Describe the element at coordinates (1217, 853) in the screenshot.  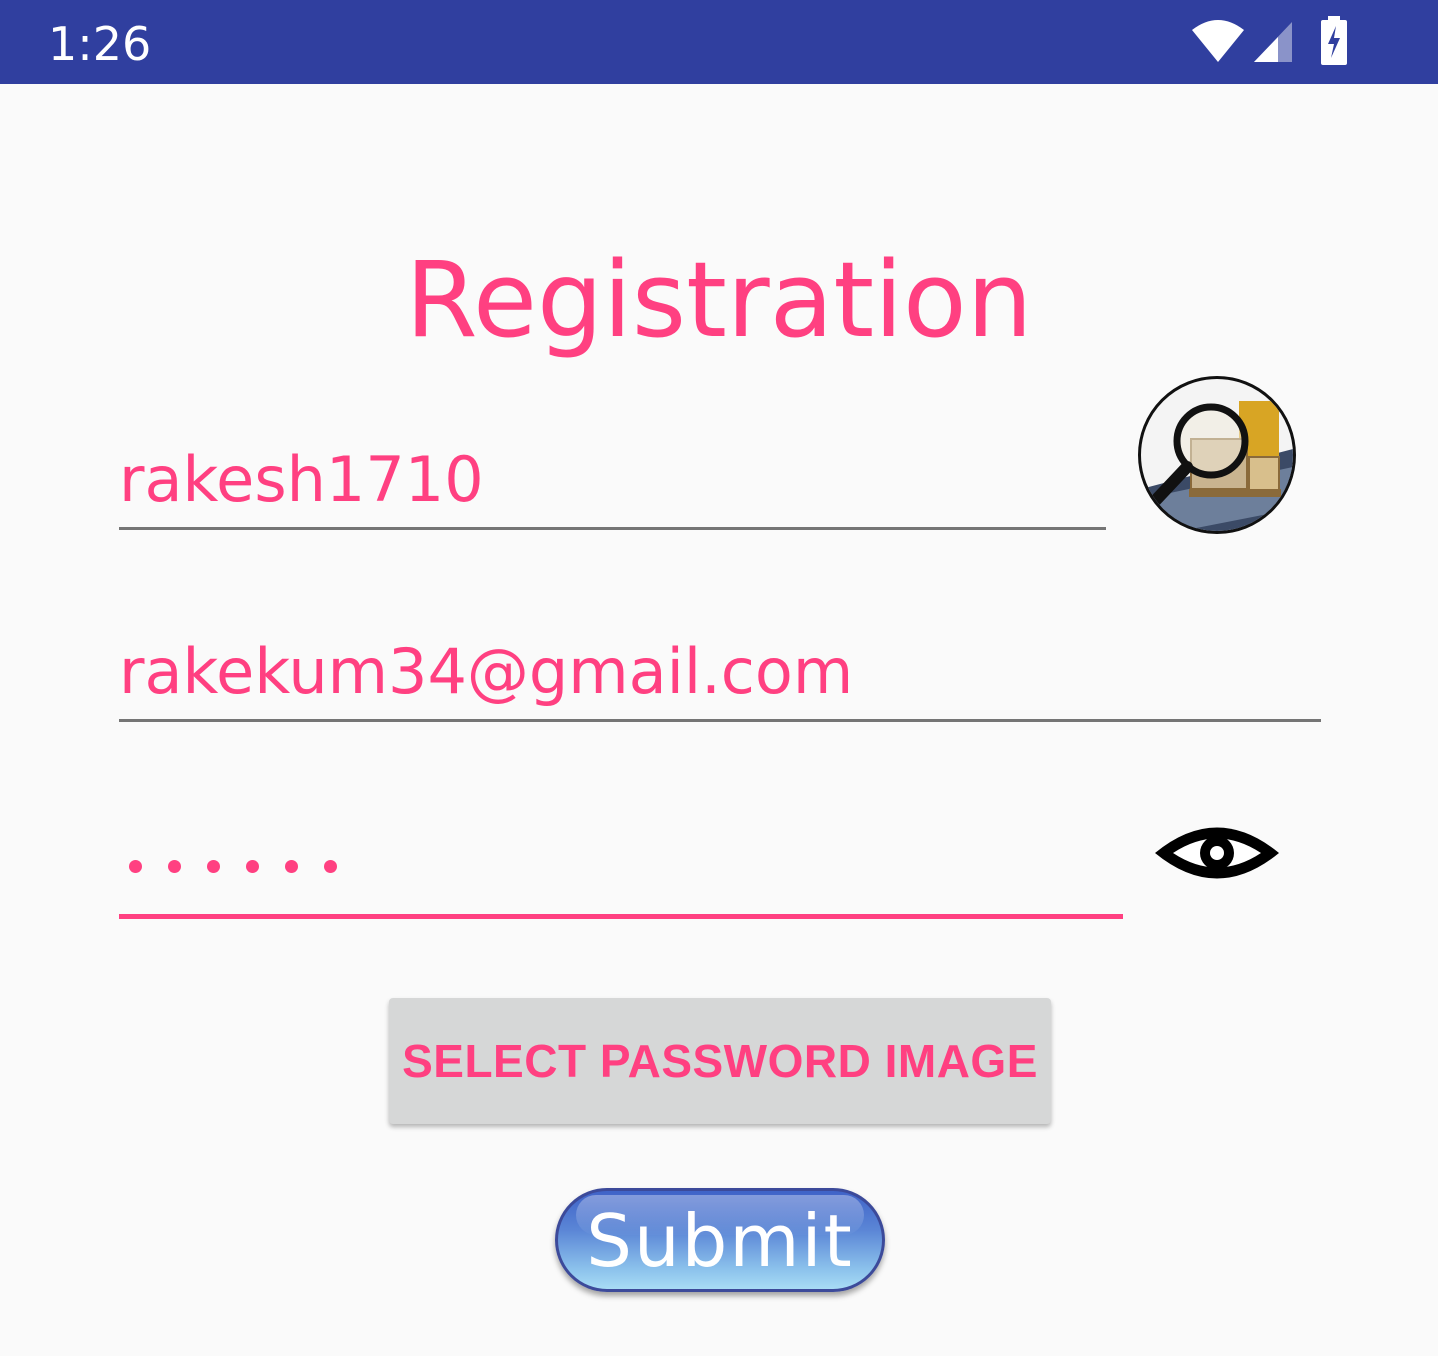
I see `show-password-eye-icon` at that location.